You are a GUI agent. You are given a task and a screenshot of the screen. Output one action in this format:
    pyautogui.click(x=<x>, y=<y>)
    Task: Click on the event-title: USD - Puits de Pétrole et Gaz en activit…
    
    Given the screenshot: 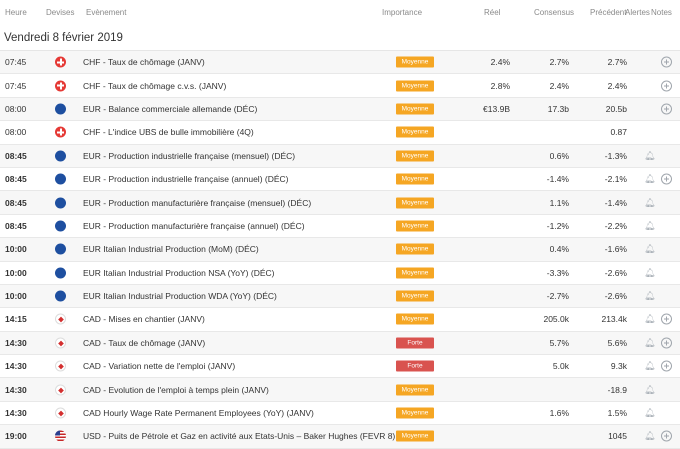 What is the action you would take?
    pyautogui.click(x=239, y=436)
    